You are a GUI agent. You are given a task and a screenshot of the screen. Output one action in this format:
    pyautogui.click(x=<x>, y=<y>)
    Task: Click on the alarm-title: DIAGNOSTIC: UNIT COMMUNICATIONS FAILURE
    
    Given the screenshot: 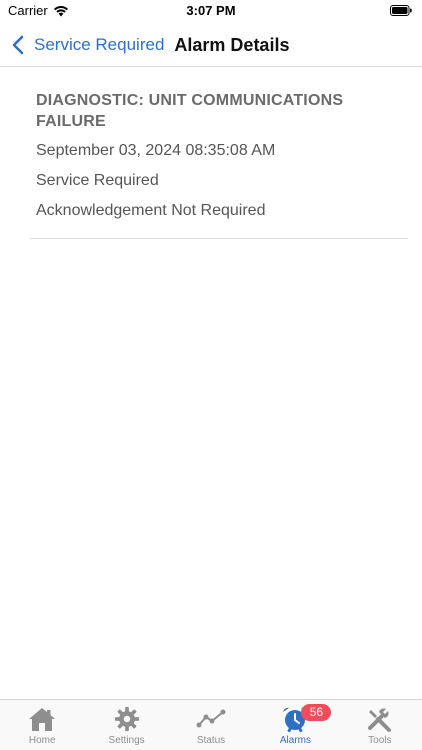 What is the action you would take?
    pyautogui.click(x=190, y=111)
    